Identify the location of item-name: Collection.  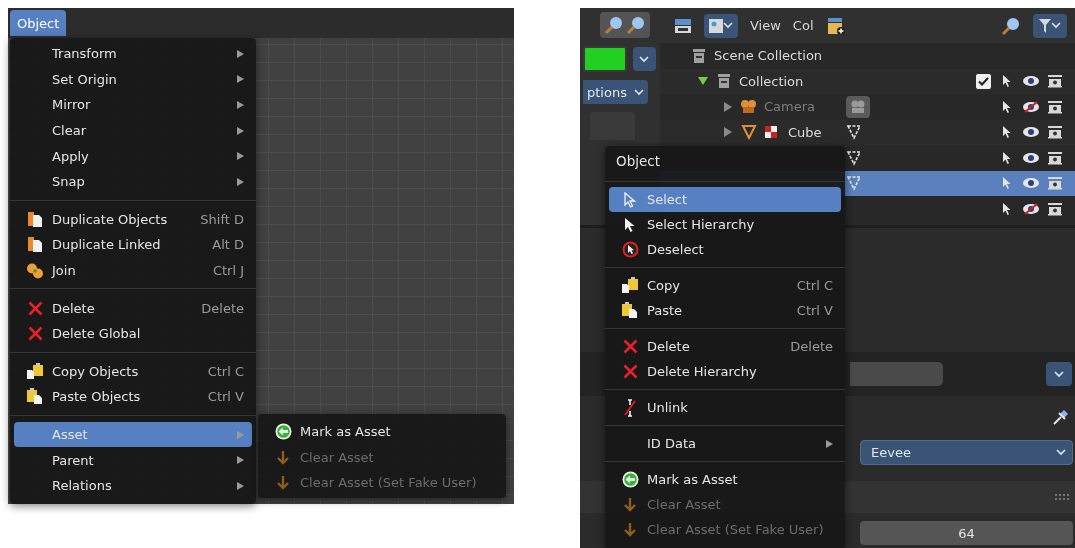
(772, 81).